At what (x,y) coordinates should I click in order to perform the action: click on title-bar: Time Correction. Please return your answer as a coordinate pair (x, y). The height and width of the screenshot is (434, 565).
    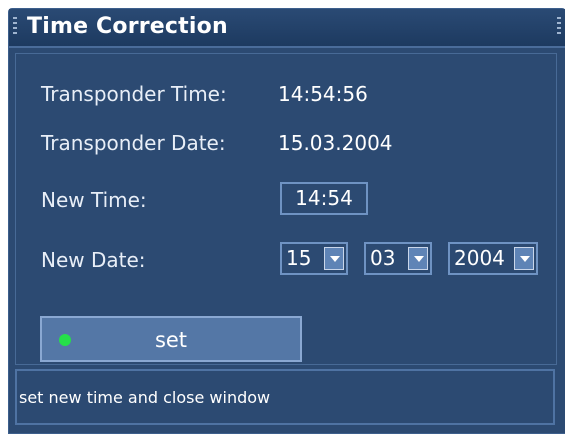
    Looking at the image, I should click on (287, 28).